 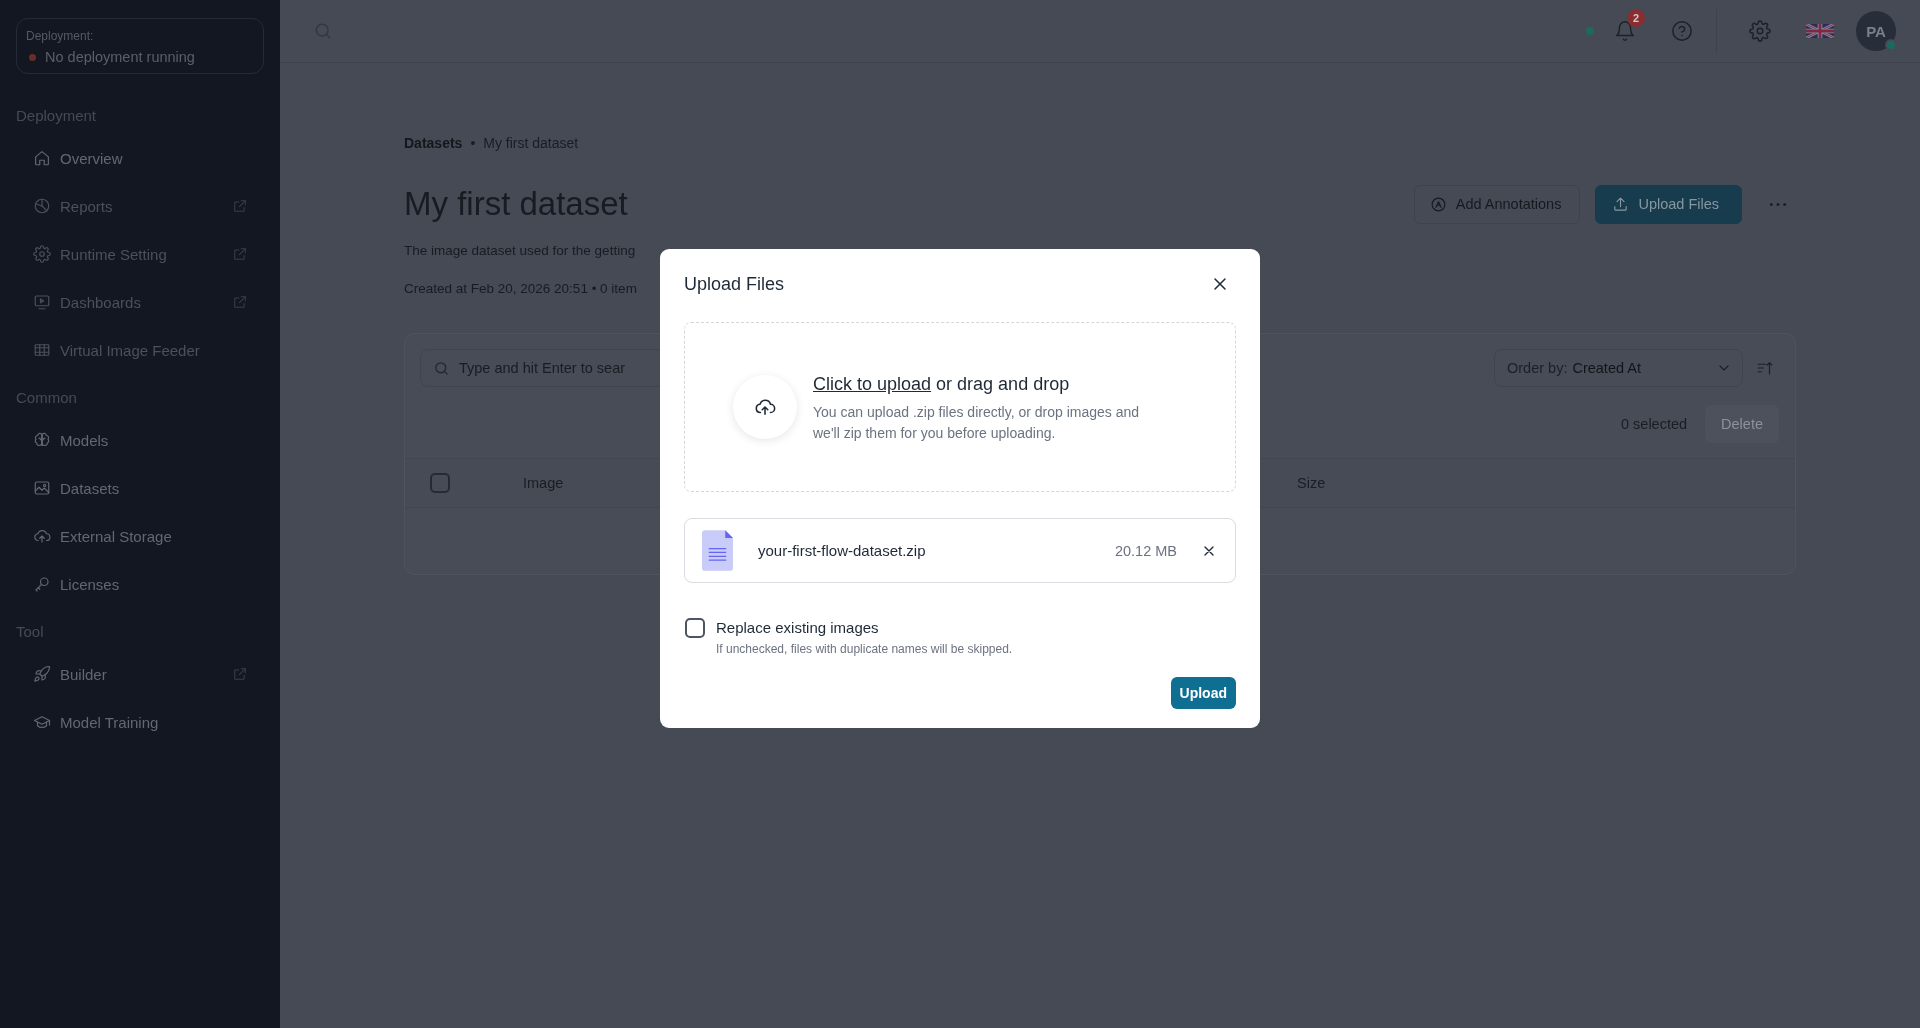 I want to click on document-icon, so click(x=717, y=550).